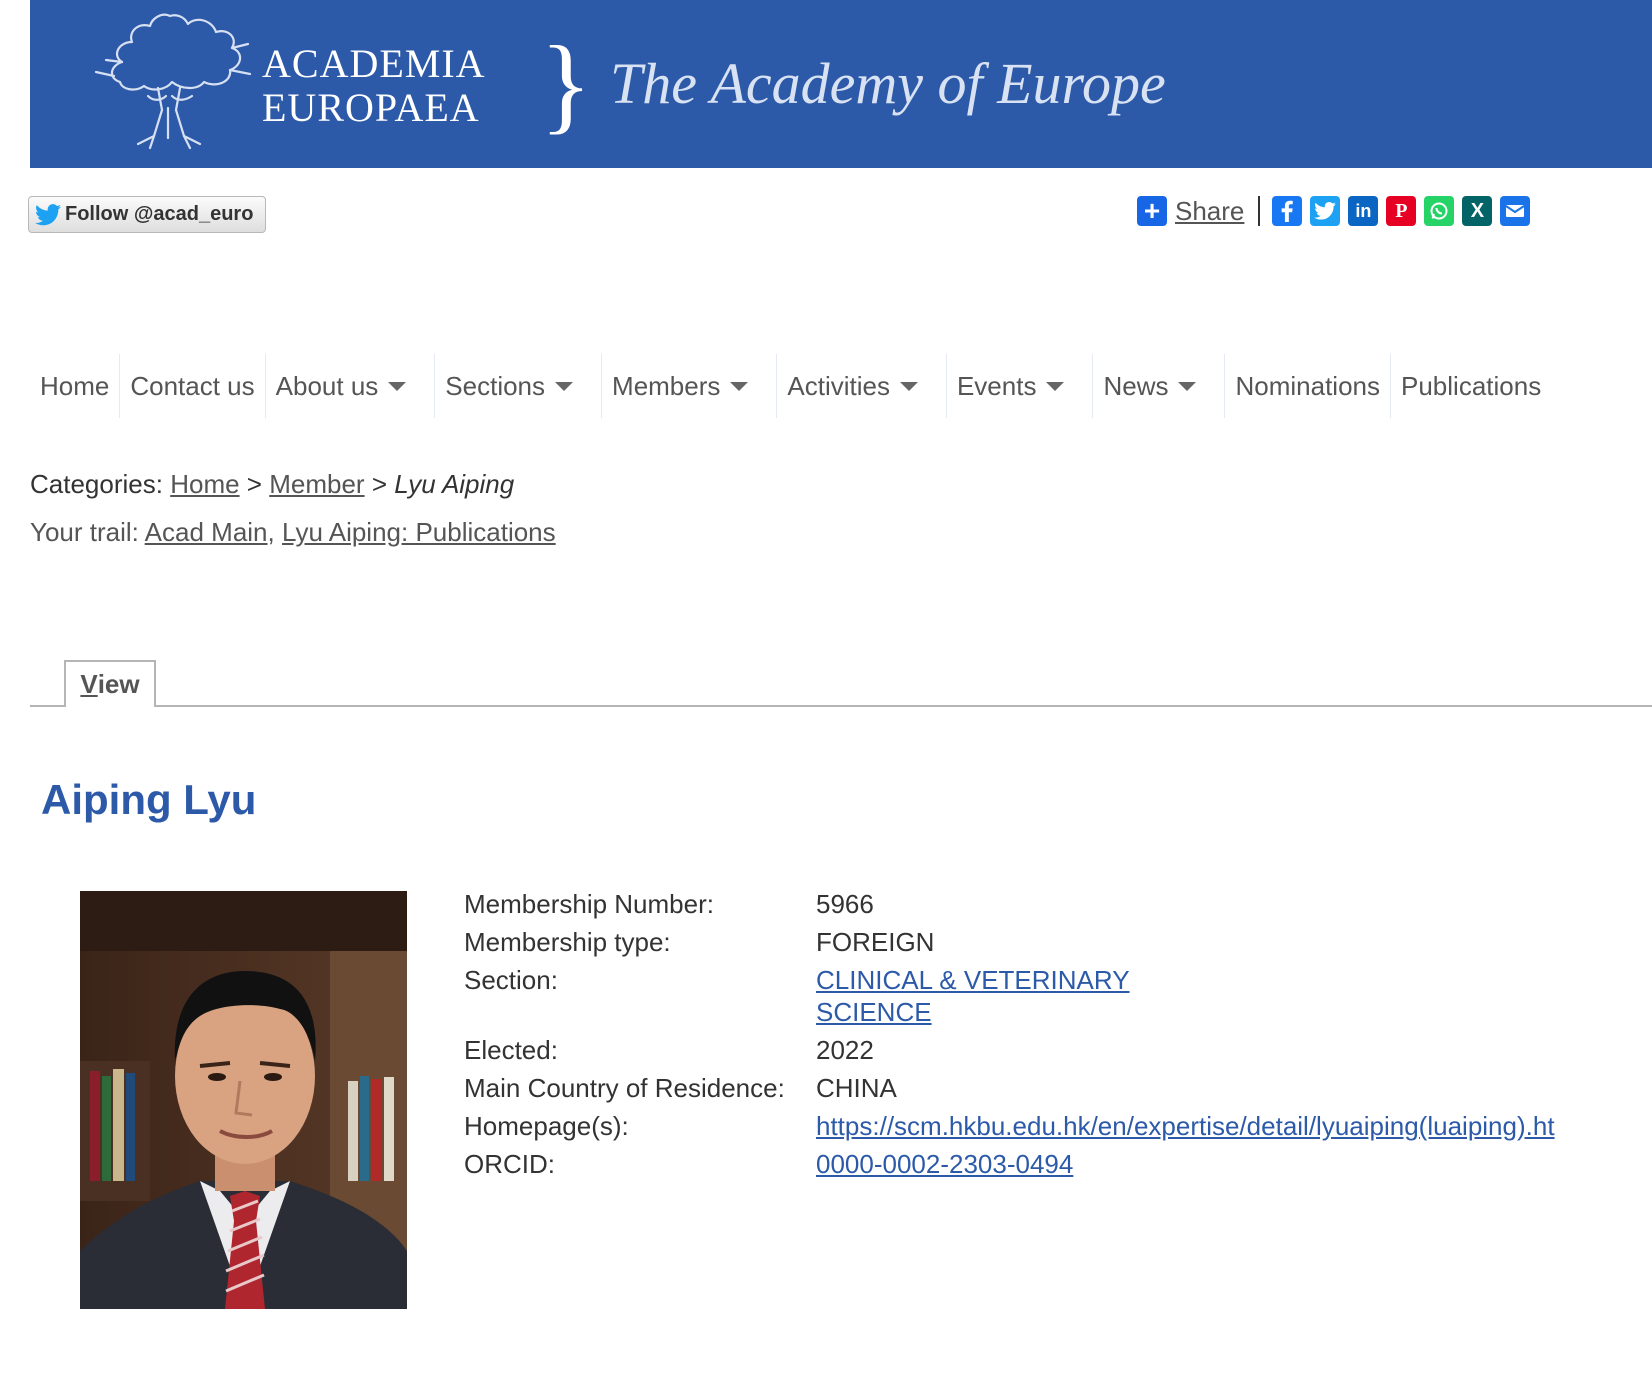 The image size is (1652, 1398). I want to click on membership-type-label: Membership type:, so click(567, 942).